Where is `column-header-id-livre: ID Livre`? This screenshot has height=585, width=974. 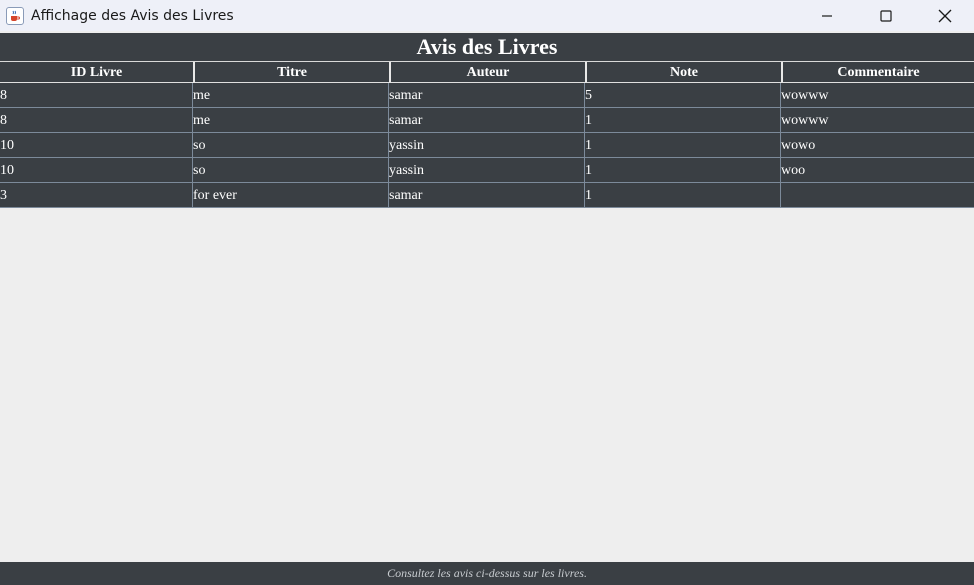
column-header-id-livre: ID Livre is located at coordinates (96, 72).